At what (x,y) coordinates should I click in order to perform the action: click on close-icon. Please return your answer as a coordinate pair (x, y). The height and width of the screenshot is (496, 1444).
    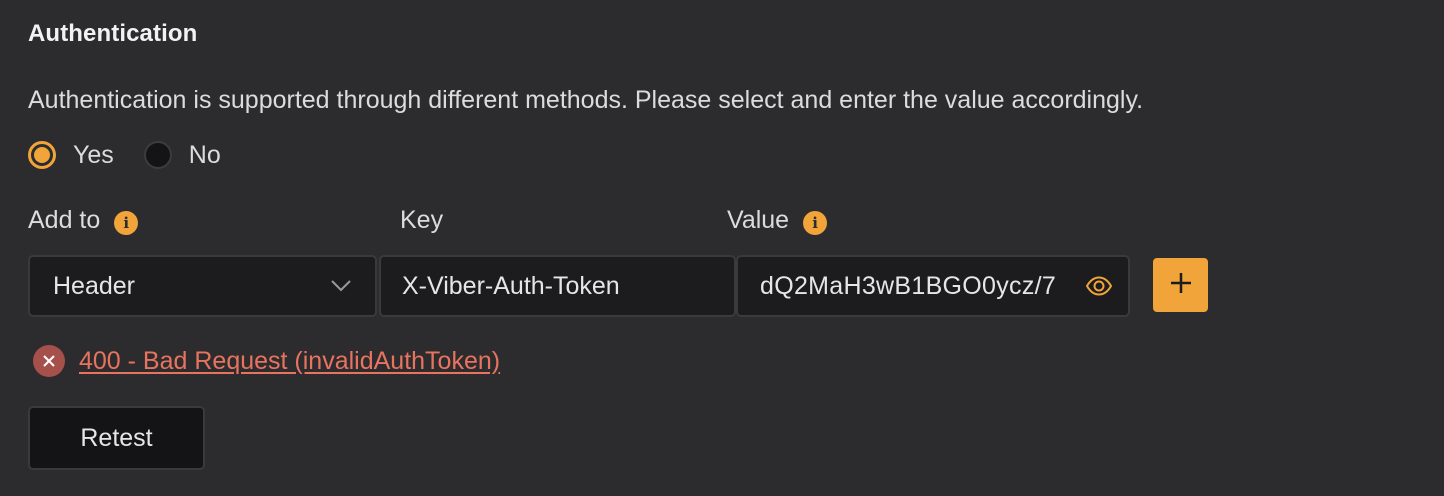
    Looking at the image, I should click on (49, 361).